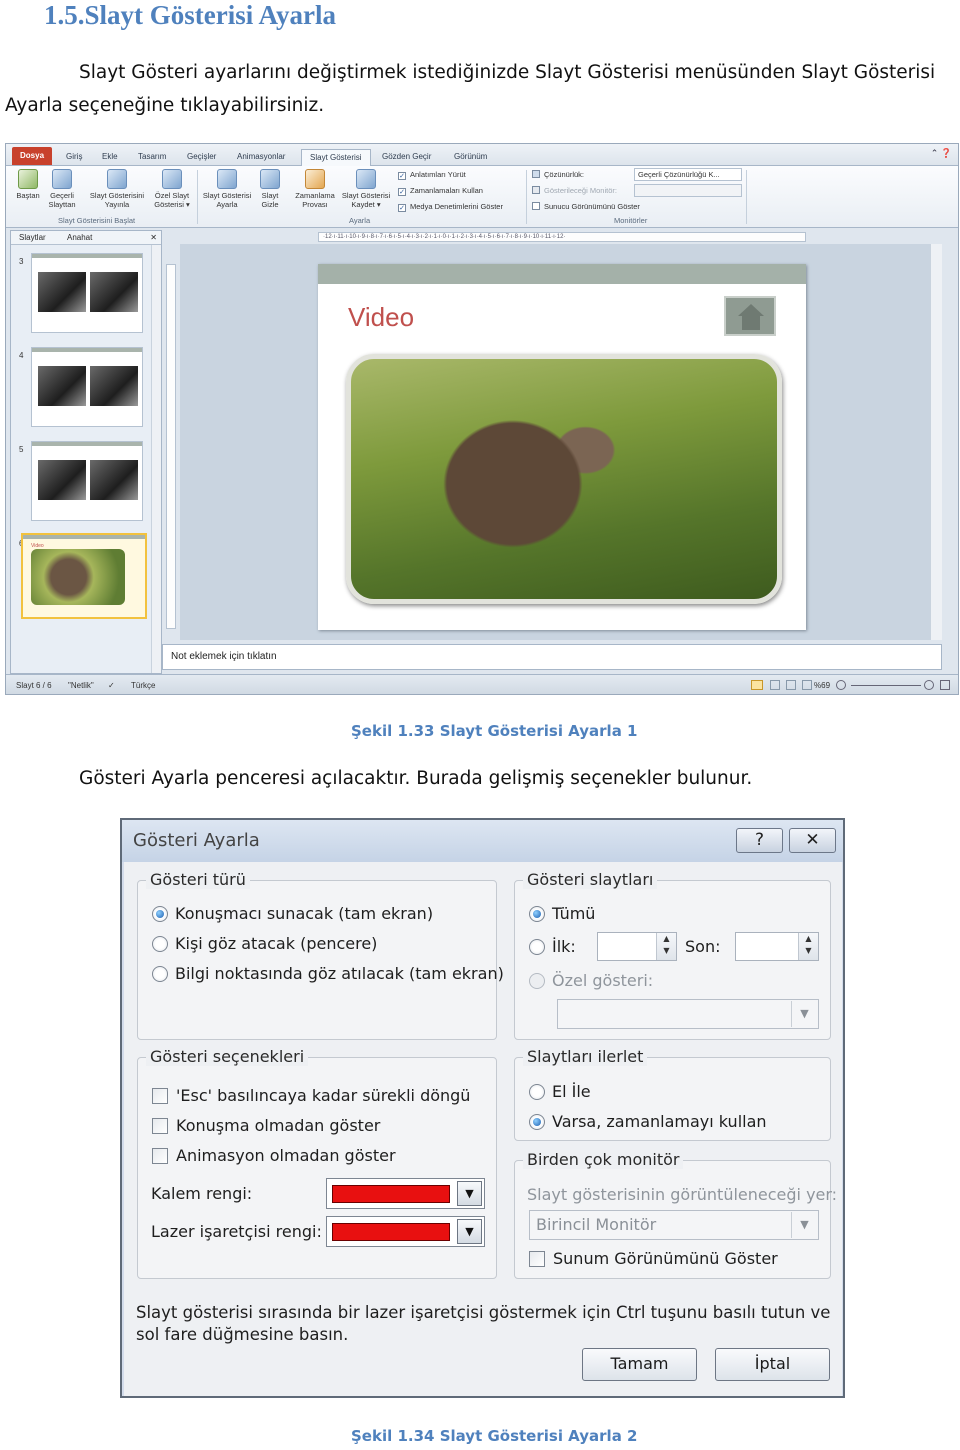  What do you see at coordinates (405, 1231) in the screenshot?
I see `laser-color-picker: ▼` at bounding box center [405, 1231].